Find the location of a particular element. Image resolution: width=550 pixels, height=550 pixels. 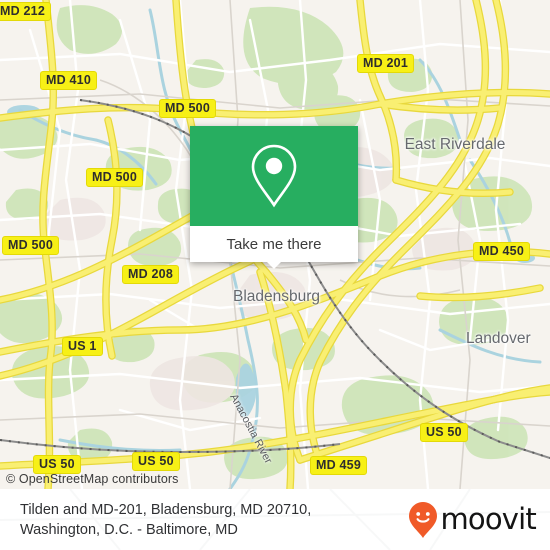

place-label: Bladensburg is located at coordinates (277, 296).